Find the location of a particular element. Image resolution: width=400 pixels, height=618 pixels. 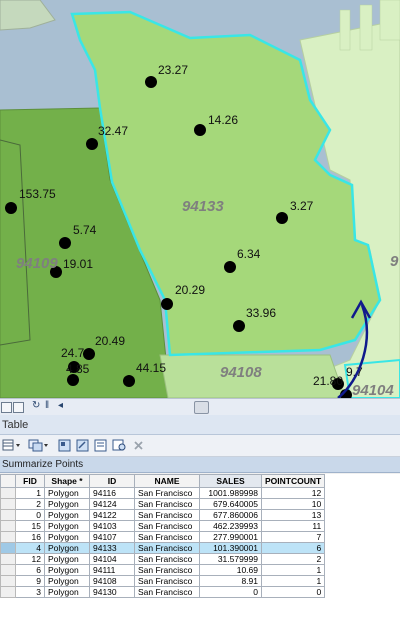

cell-sales: 677.860006 is located at coordinates (230, 515).